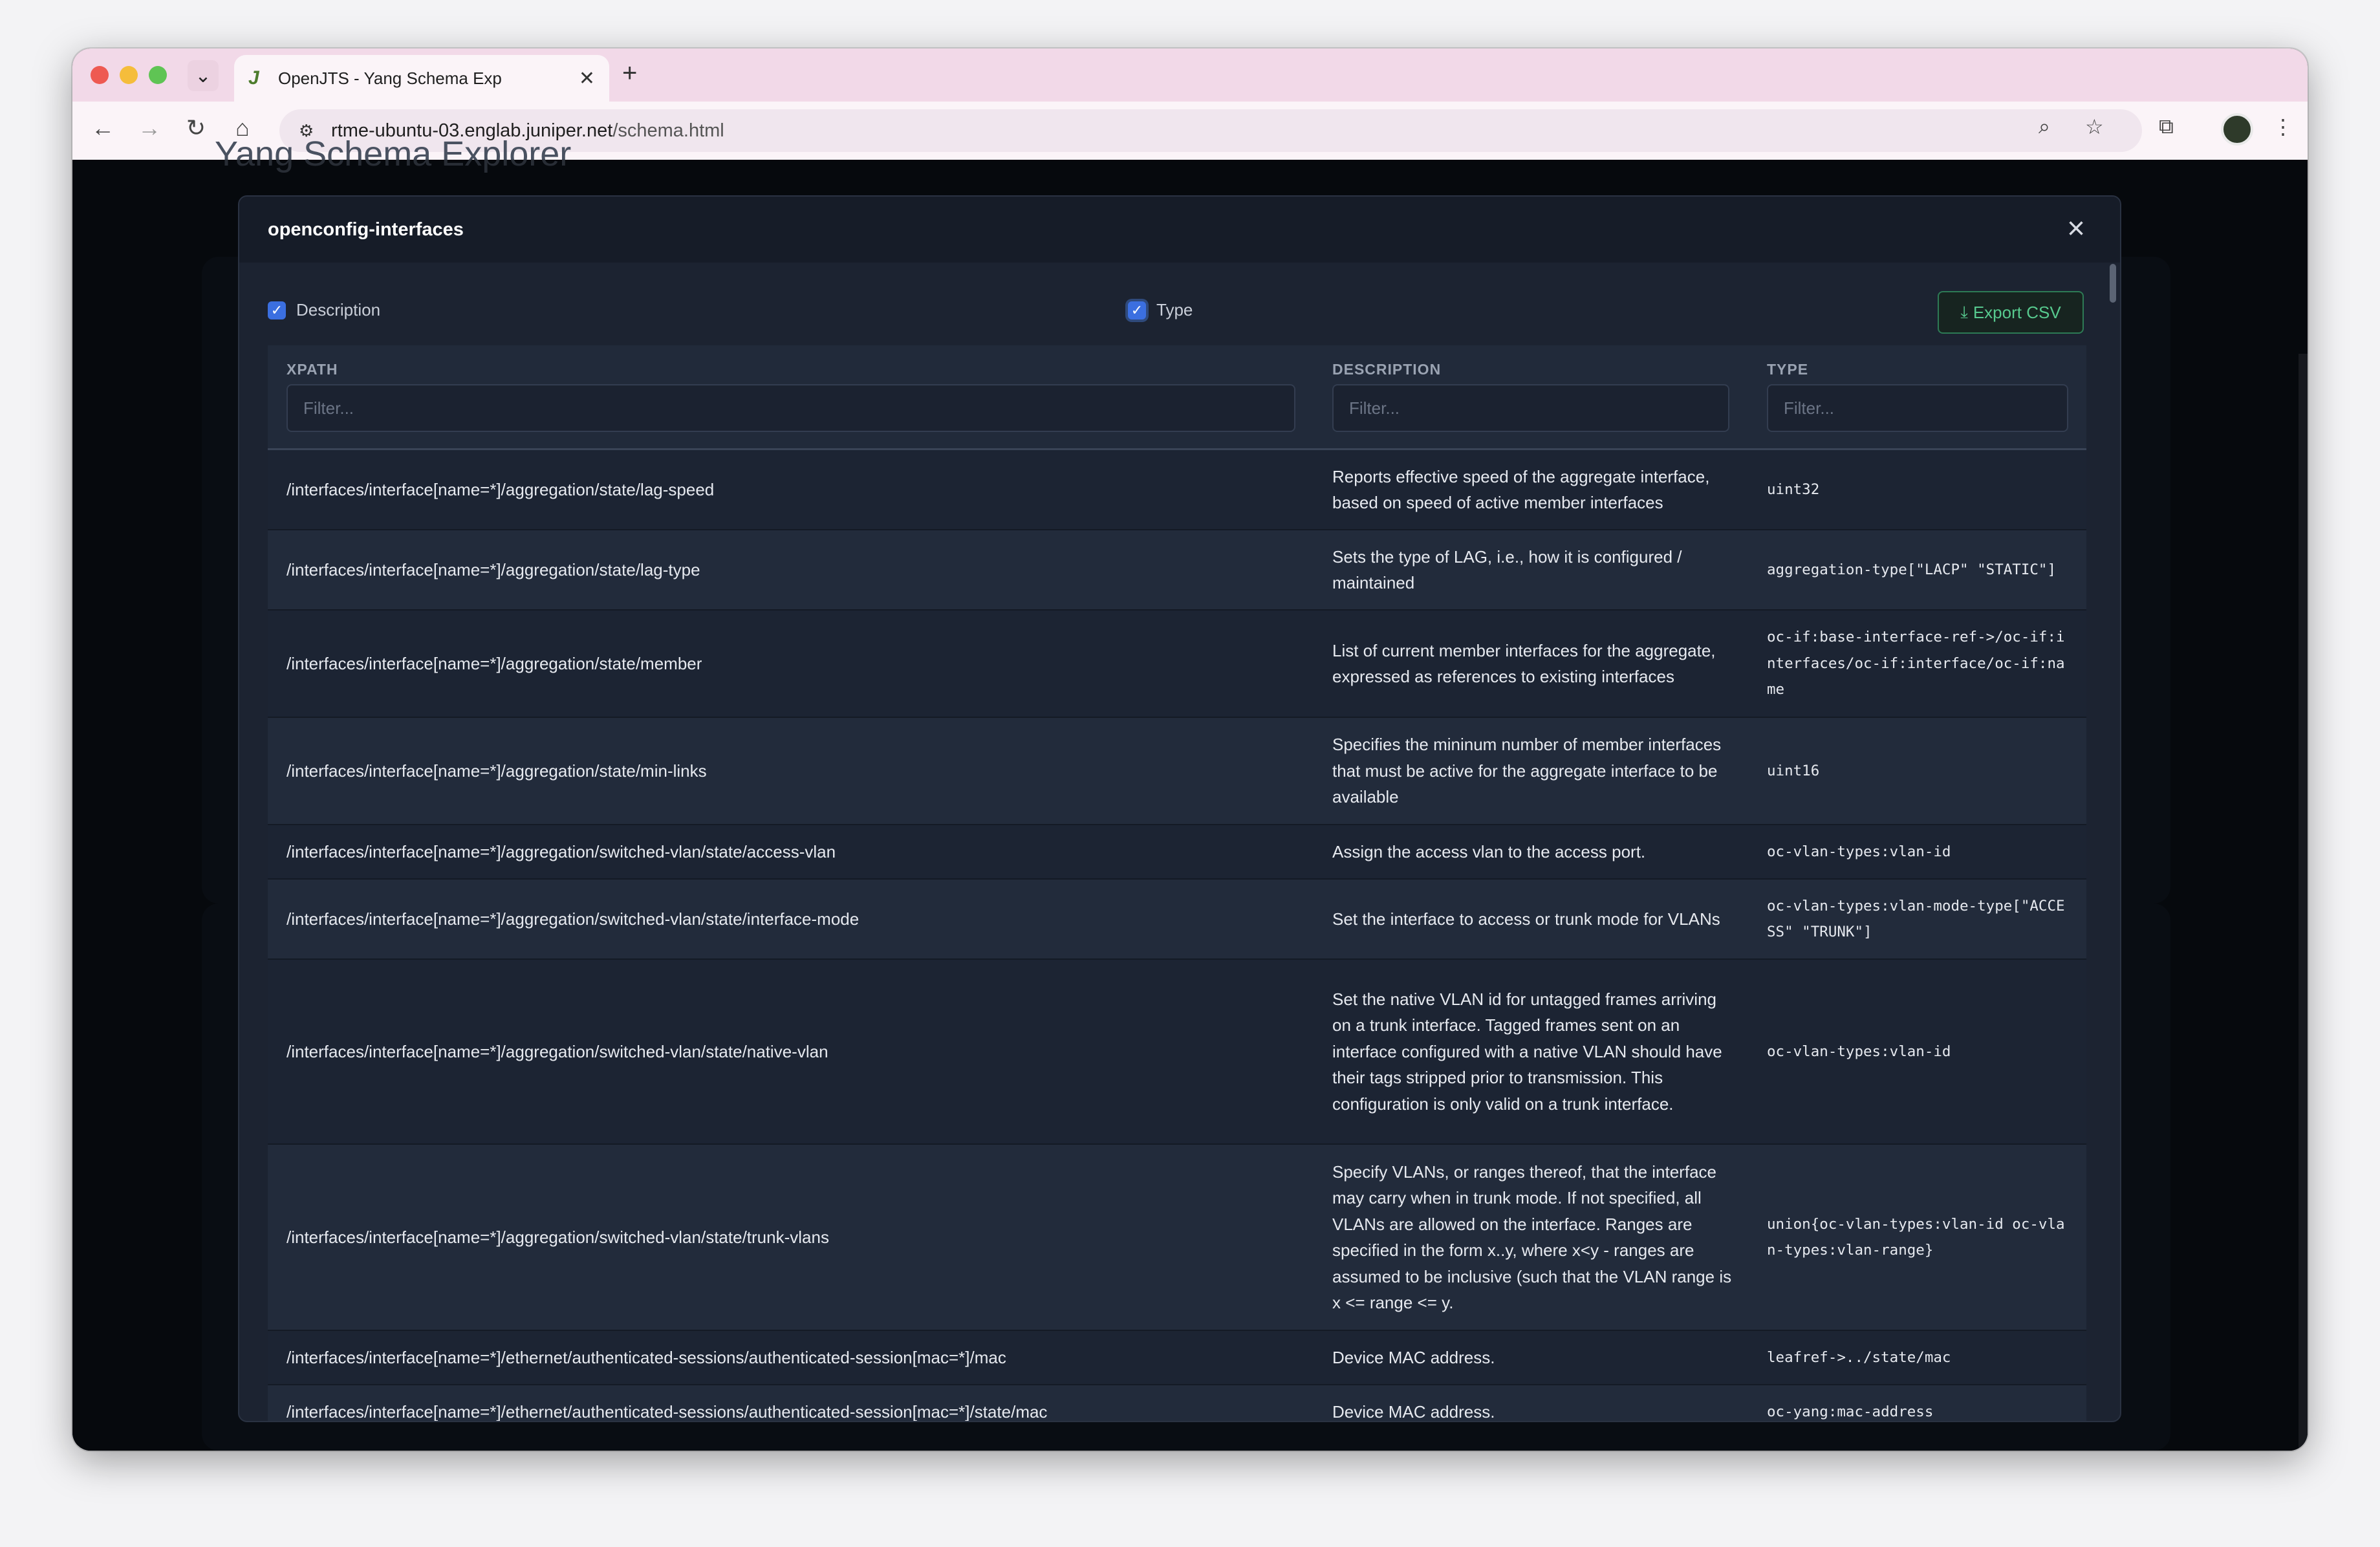  Describe the element at coordinates (196, 128) in the screenshot. I see `reload-icon: ↻` at that location.